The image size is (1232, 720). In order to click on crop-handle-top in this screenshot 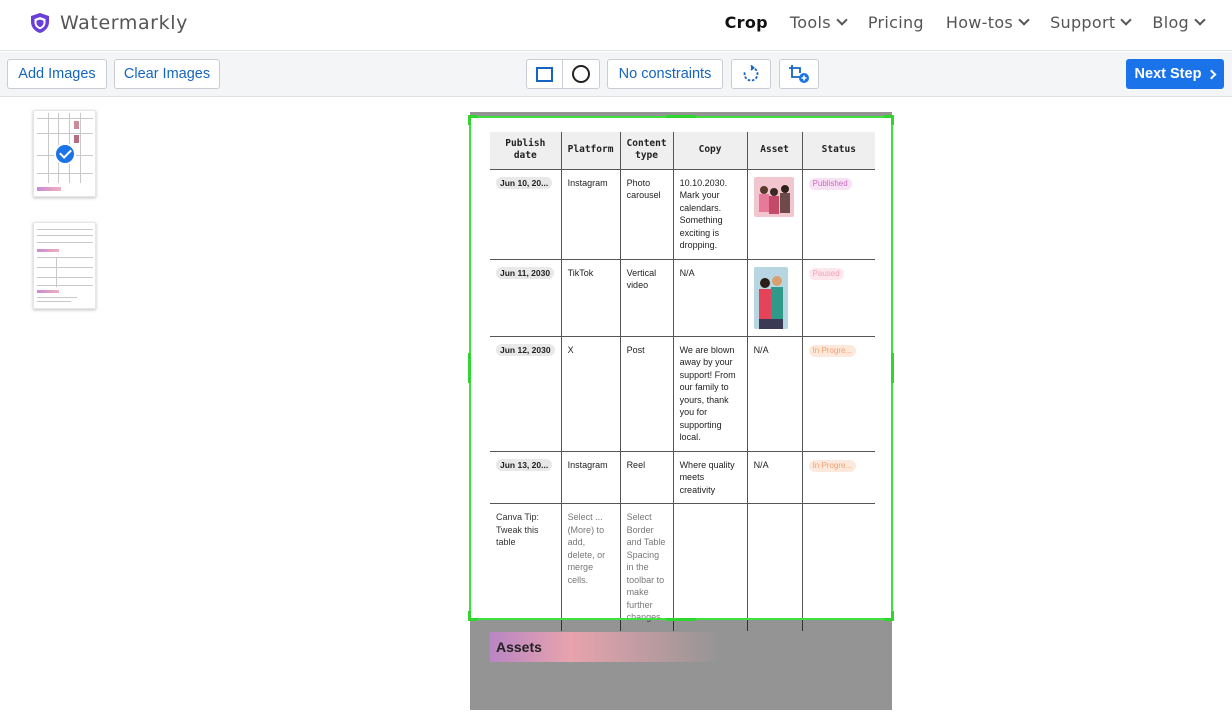, I will do `click(681, 116)`.